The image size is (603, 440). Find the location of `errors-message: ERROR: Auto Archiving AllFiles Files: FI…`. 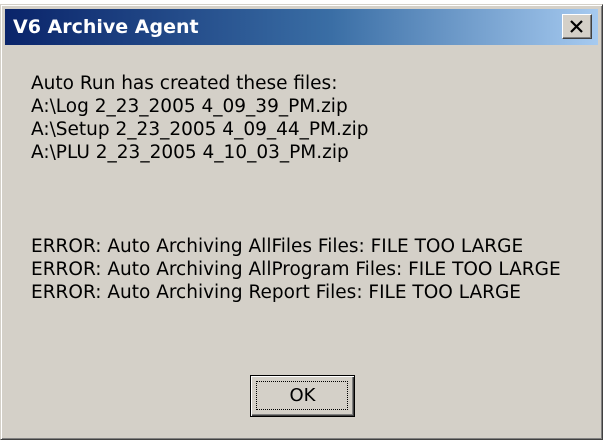

errors-message: ERROR: Auto Archiving AllFiles Files: FI… is located at coordinates (296, 269).